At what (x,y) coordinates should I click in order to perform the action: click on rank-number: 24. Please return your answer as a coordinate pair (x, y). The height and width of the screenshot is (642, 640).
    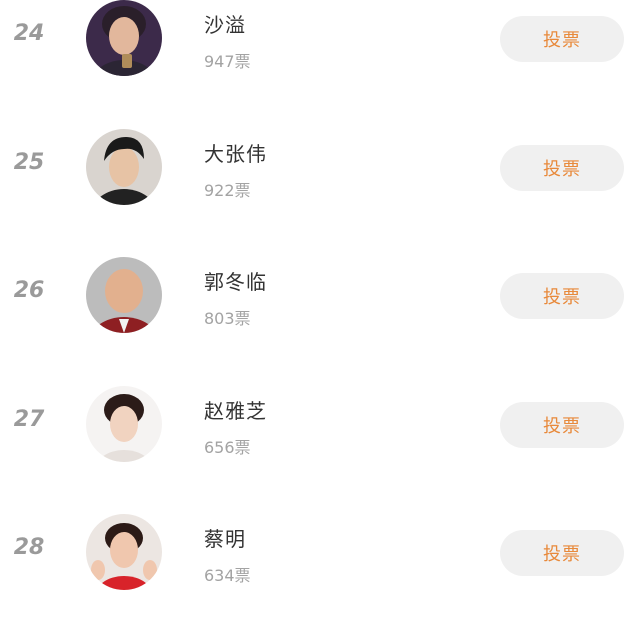
    Looking at the image, I should click on (29, 33).